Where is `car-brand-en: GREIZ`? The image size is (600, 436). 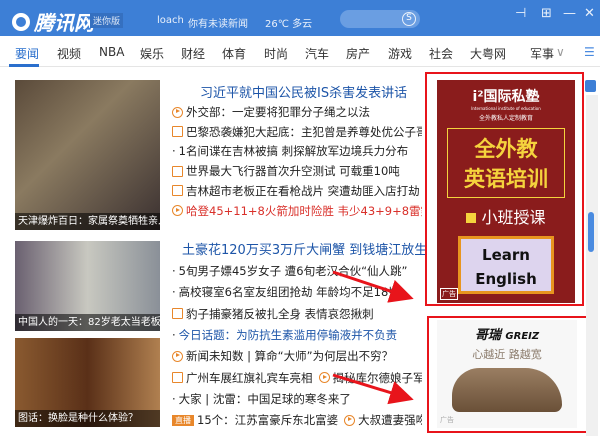 car-brand-en: GREIZ is located at coordinates (522, 336).